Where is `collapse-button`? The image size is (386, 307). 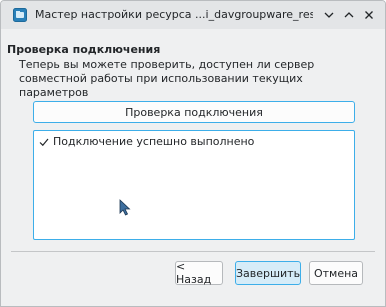
collapse-button is located at coordinates (329, 15).